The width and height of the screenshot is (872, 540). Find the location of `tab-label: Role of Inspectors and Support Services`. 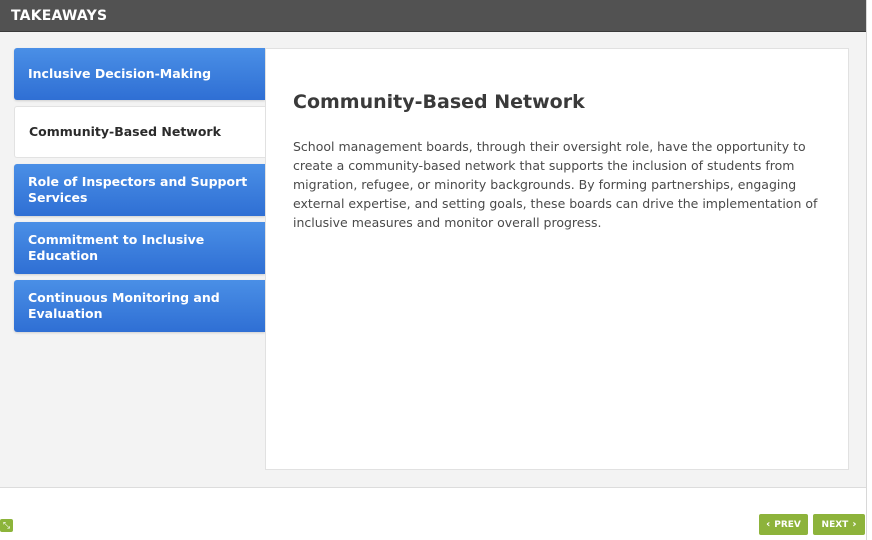

tab-label: Role of Inspectors and Support Services is located at coordinates (138, 189).